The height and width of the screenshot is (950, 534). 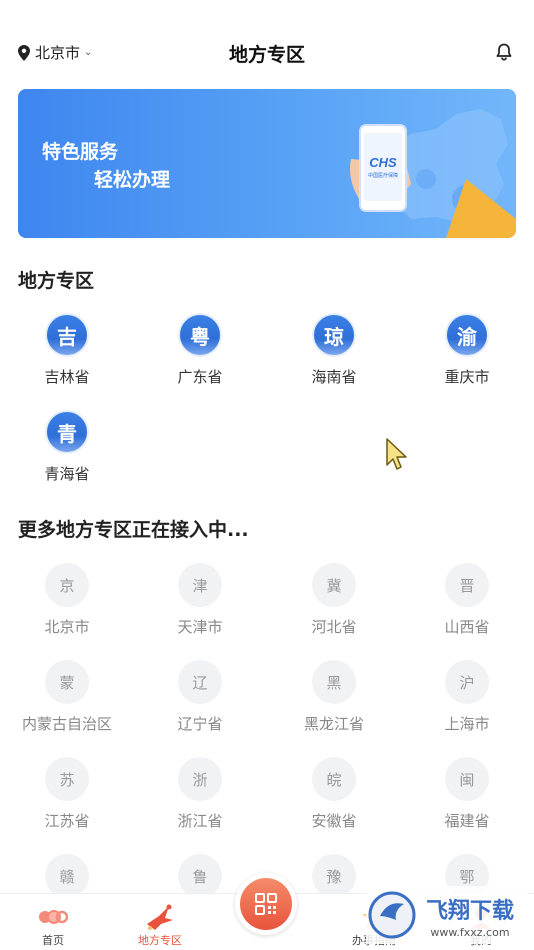 I want to click on region-item: 琼海南省, so click(x=334, y=350).